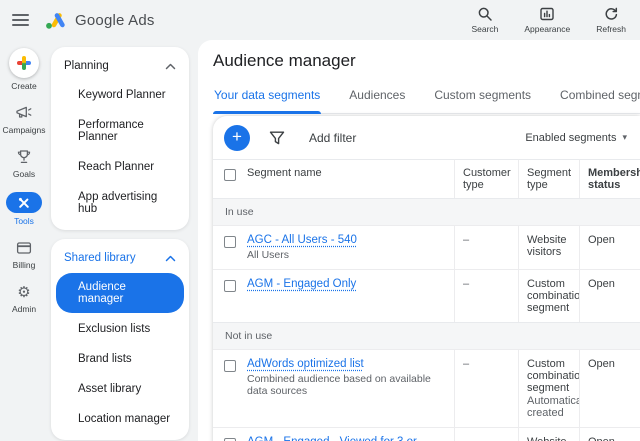 The height and width of the screenshot is (441, 640). I want to click on section-header-planning: Planning, so click(120, 65).